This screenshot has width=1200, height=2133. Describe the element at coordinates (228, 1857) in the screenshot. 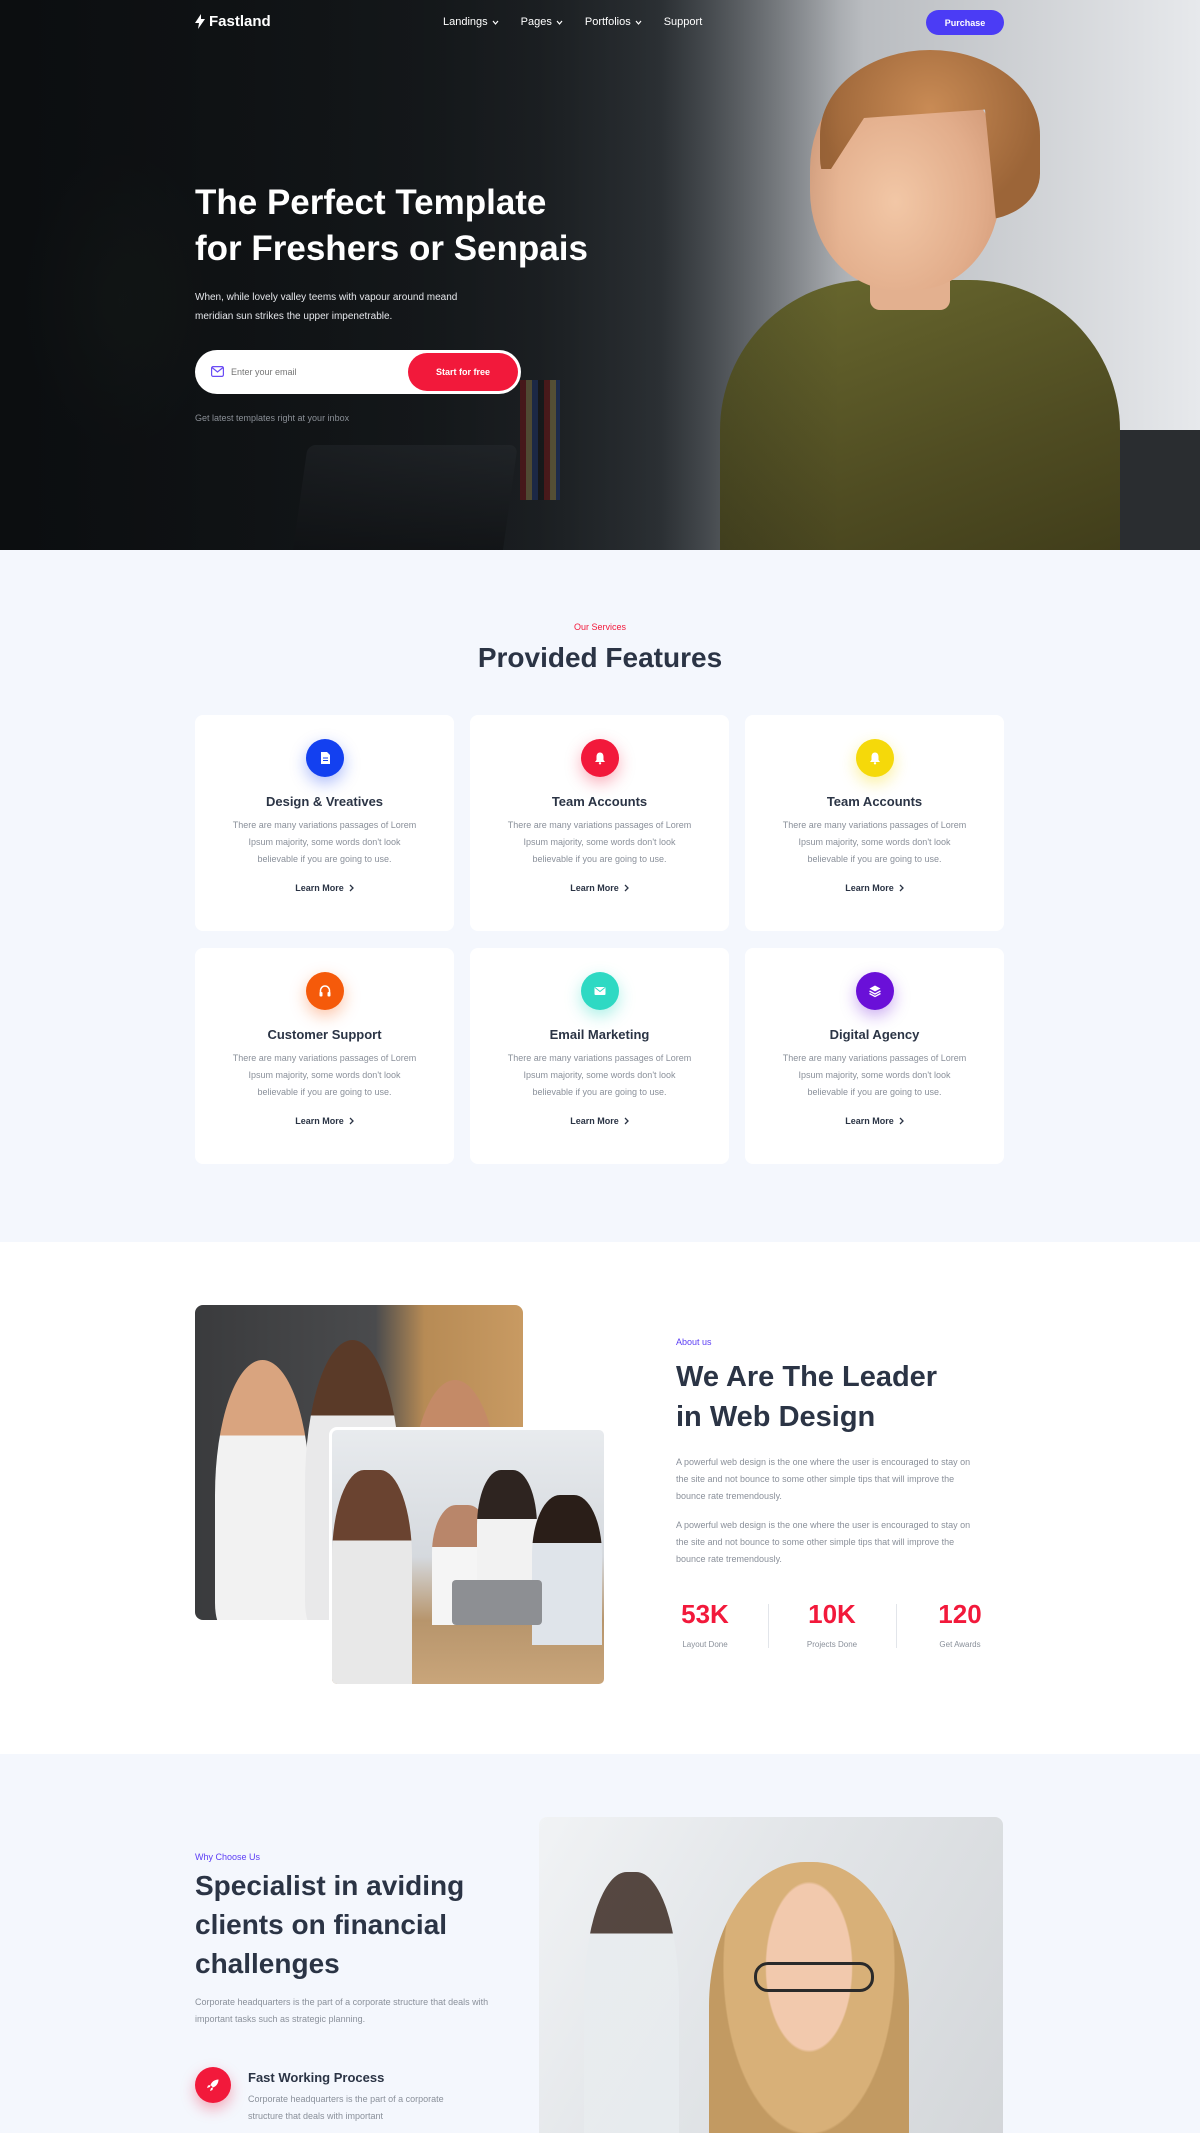

I see `why-eyebrow: Why Choose Us` at that location.